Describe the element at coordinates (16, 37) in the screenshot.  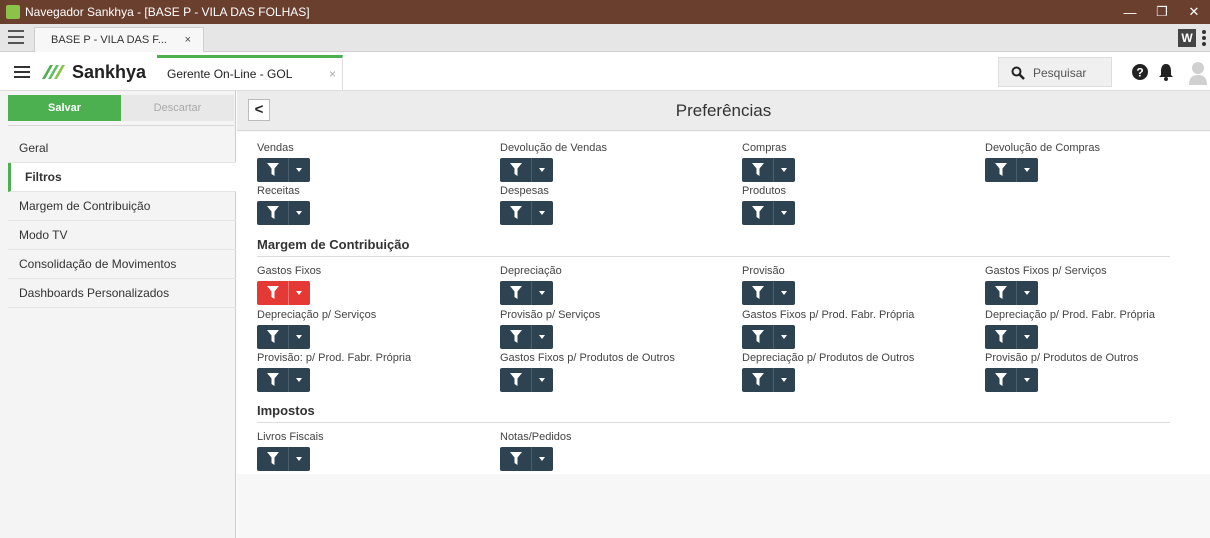
I see `browser-menu-icon` at that location.